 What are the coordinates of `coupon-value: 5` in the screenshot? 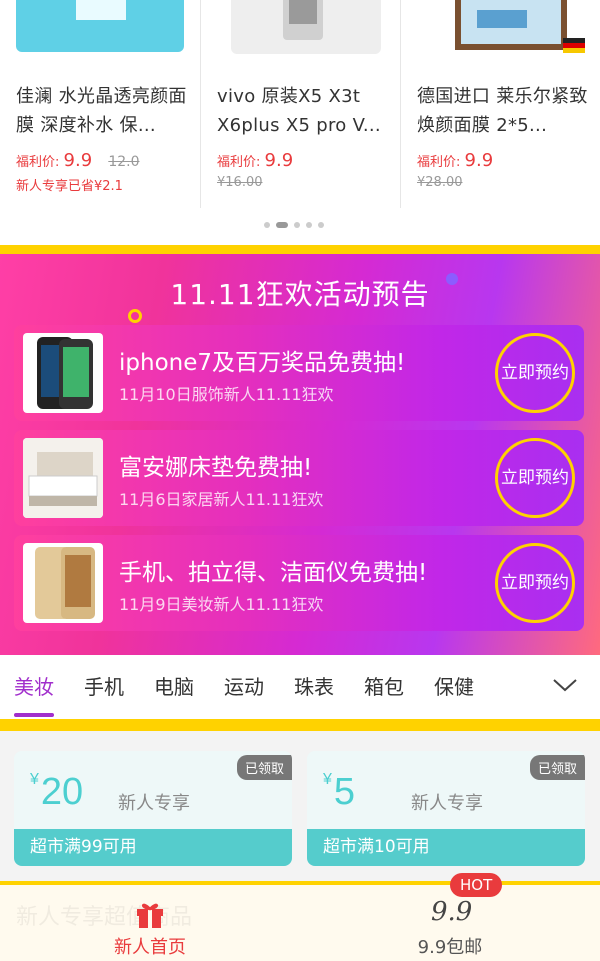 It's located at (344, 792).